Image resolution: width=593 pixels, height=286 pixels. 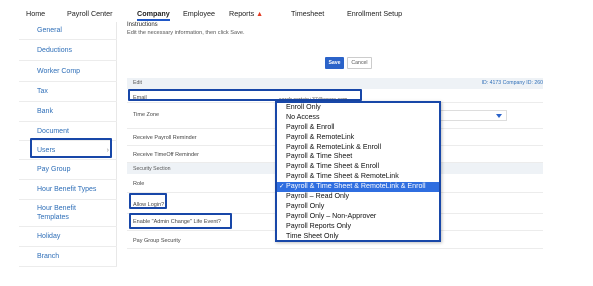 I want to click on checkmark-icon: ✓, so click(x=282, y=187).